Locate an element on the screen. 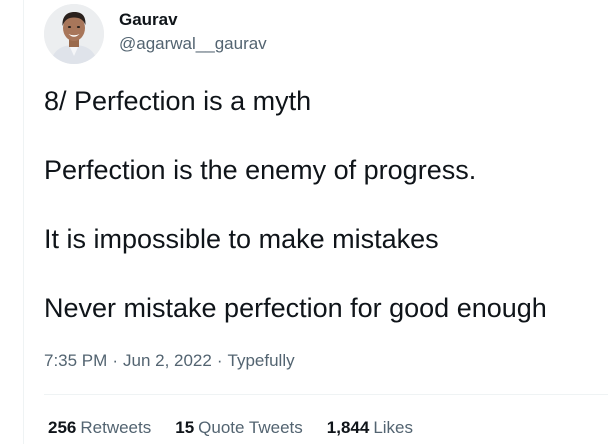  tweet-header: Gaurav @agarwal__gaurav is located at coordinates (155, 34).